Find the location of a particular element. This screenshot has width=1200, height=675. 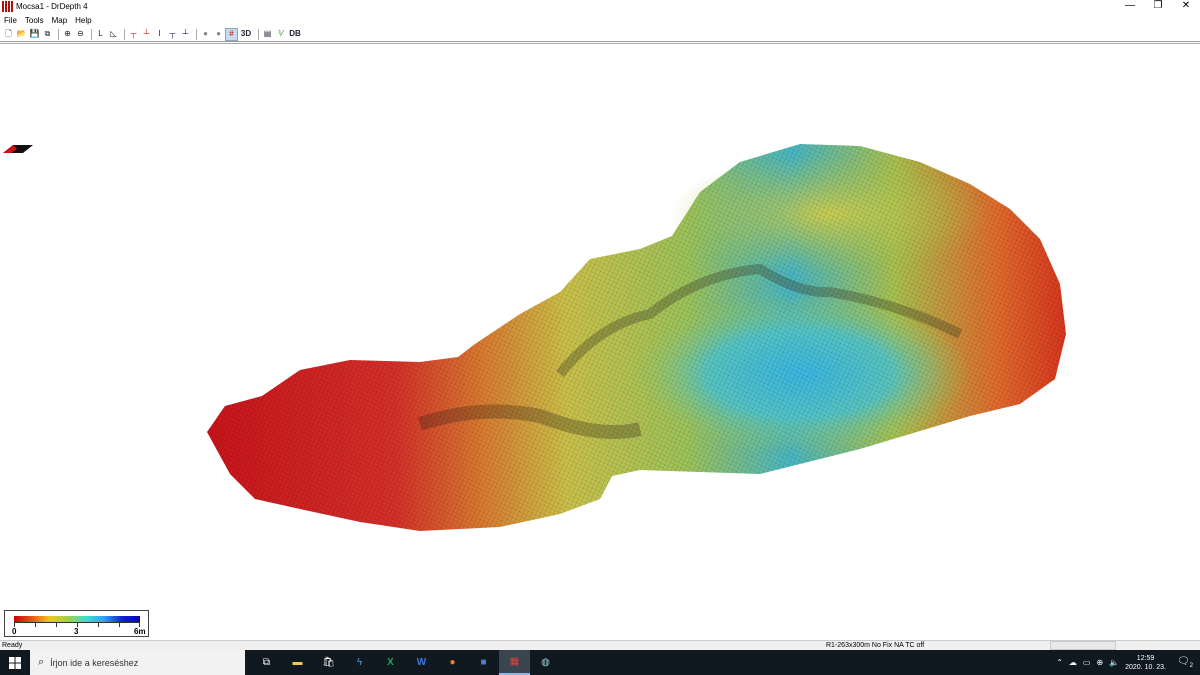

depth-legend: 0 3 6m is located at coordinates (76, 623).